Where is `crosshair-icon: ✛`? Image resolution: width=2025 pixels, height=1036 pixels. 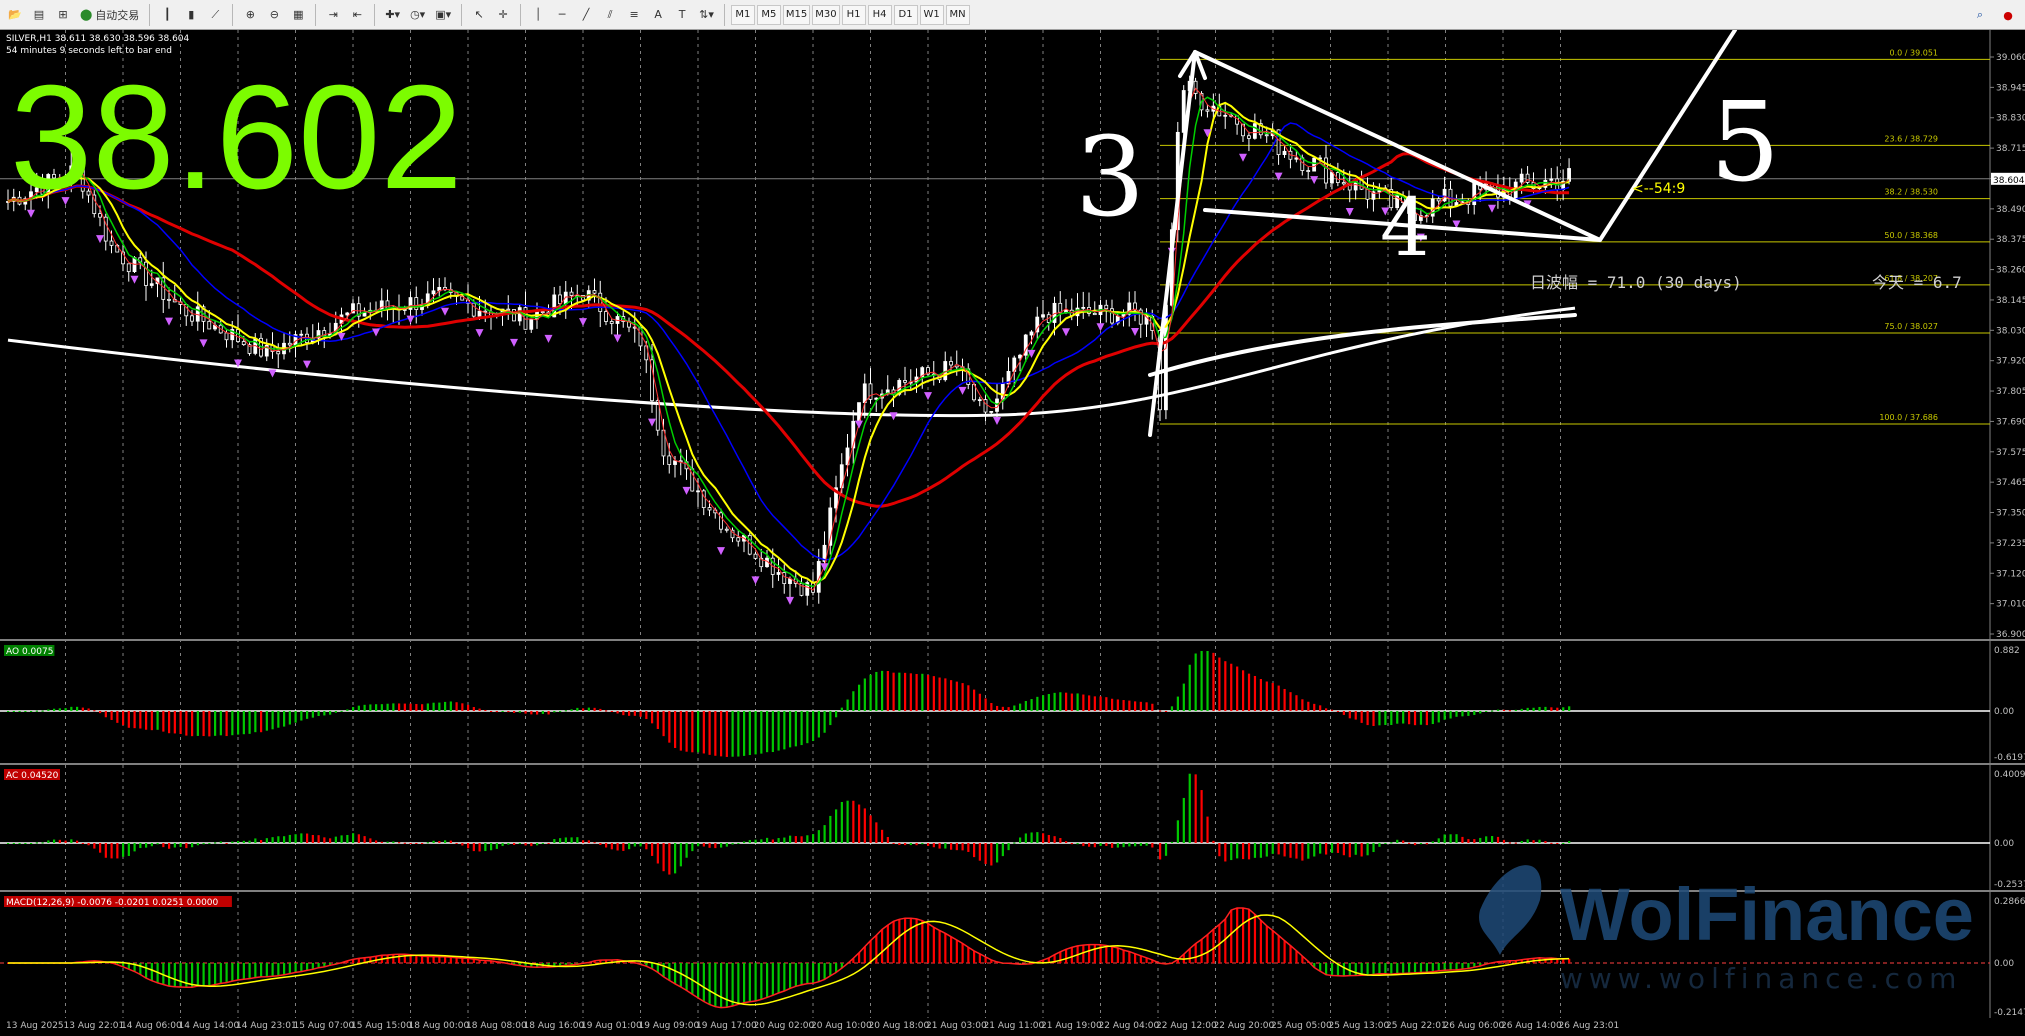 crosshair-icon: ✛ is located at coordinates (503, 15).